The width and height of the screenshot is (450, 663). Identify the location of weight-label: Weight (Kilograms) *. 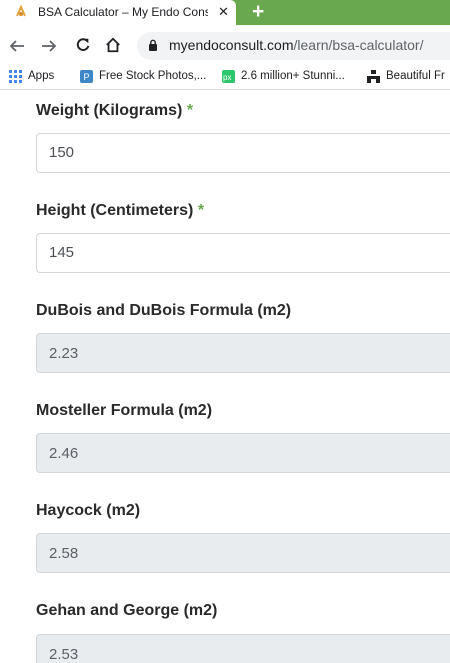
(114, 111).